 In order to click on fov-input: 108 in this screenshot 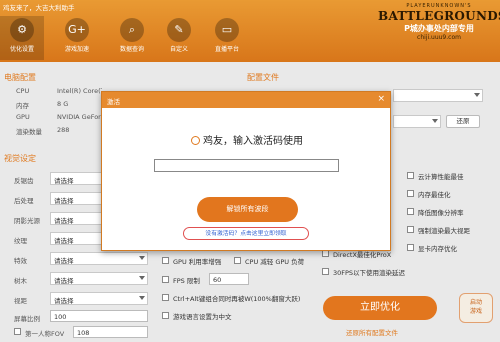, I will do `click(110, 332)`.